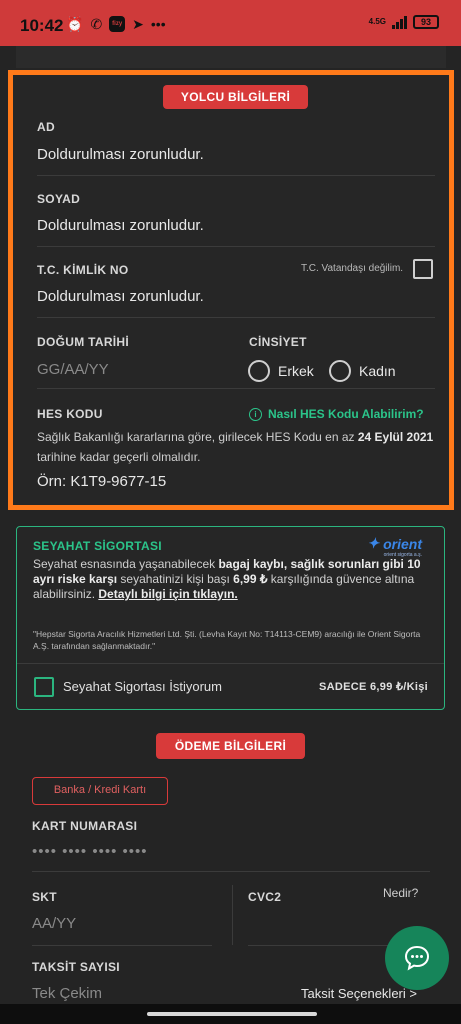 This screenshot has height=1024, width=461. I want to click on gender-male-radio, so click(259, 371).